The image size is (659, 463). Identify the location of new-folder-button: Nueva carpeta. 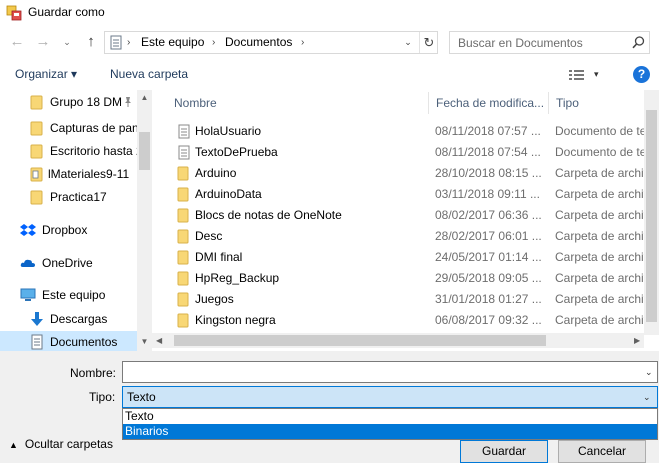
(149, 75).